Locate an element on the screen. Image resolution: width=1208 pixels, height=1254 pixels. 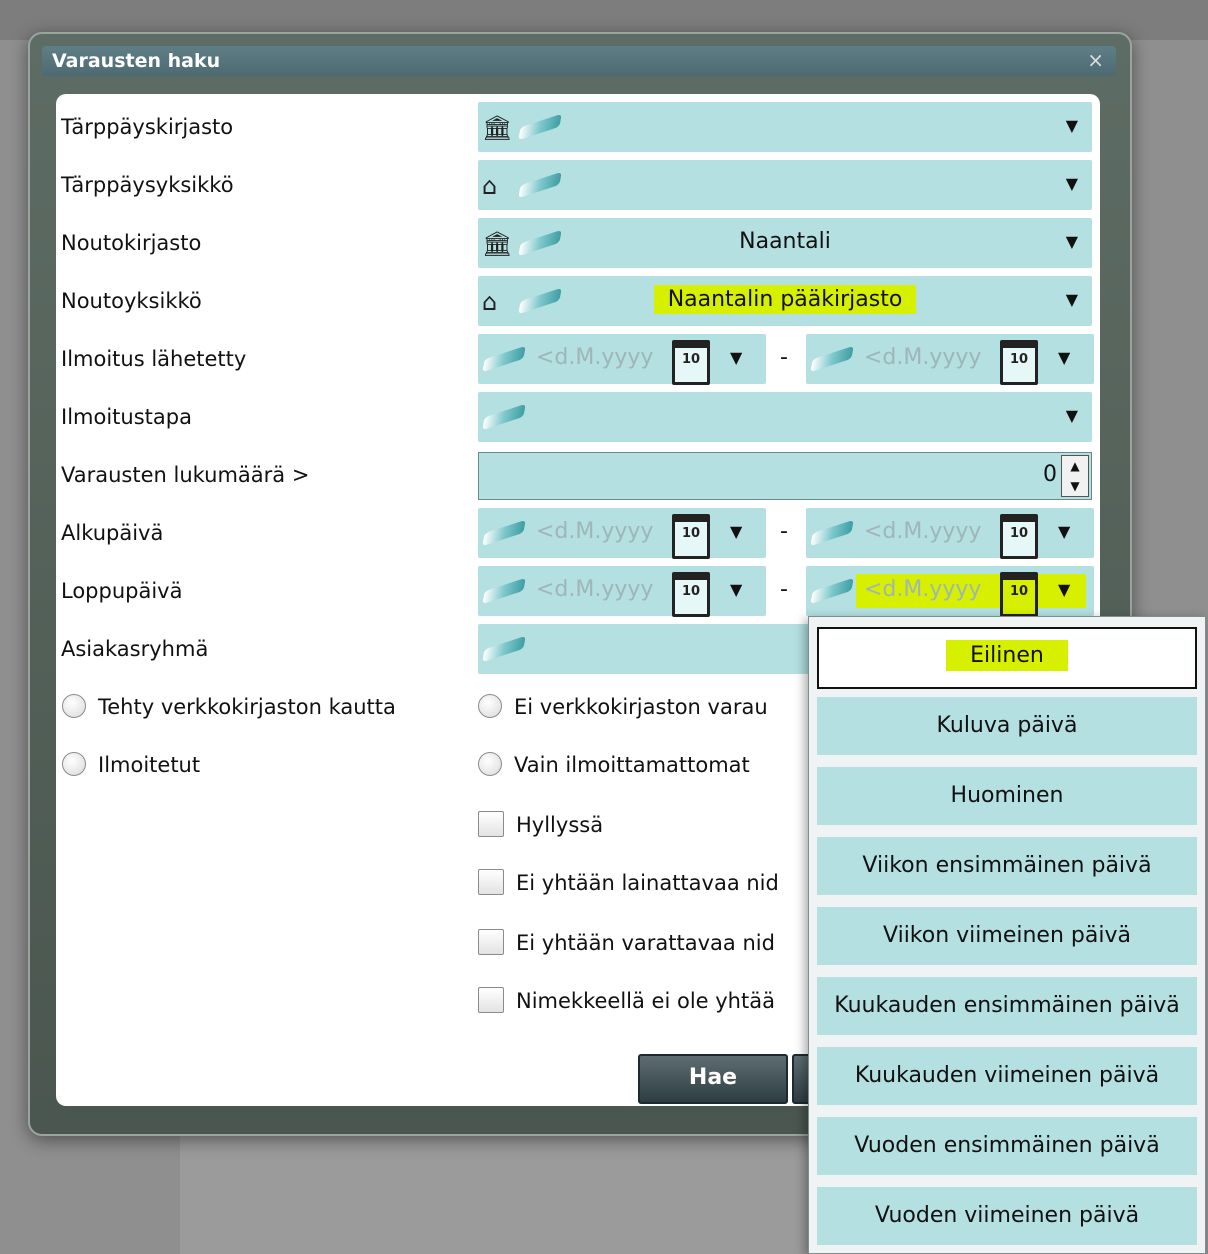
date-loppu-from: <d.M.yyyy 10 ▼ is located at coordinates (622, 591).